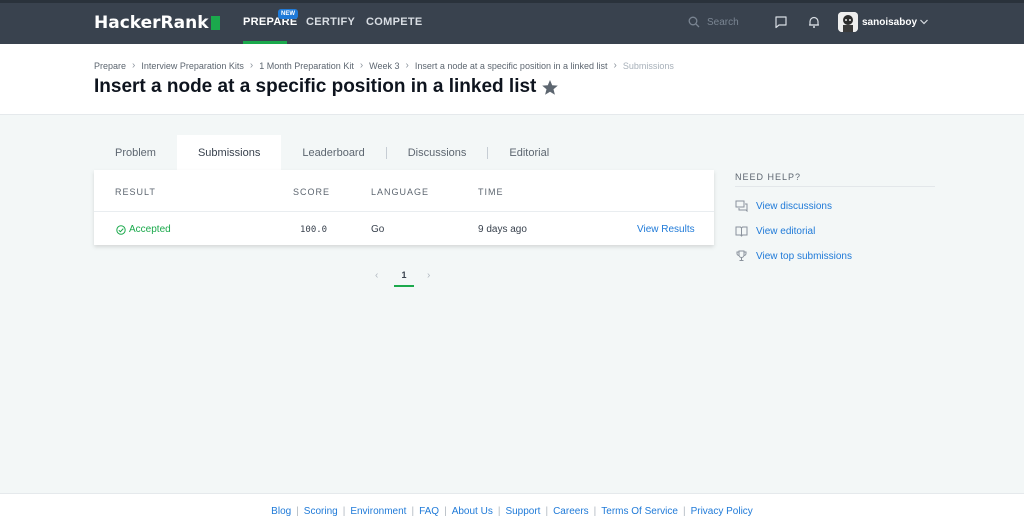 The height and width of the screenshot is (527, 1024). Describe the element at coordinates (135, 152) in the screenshot. I see `tab-problem: Problem` at that location.